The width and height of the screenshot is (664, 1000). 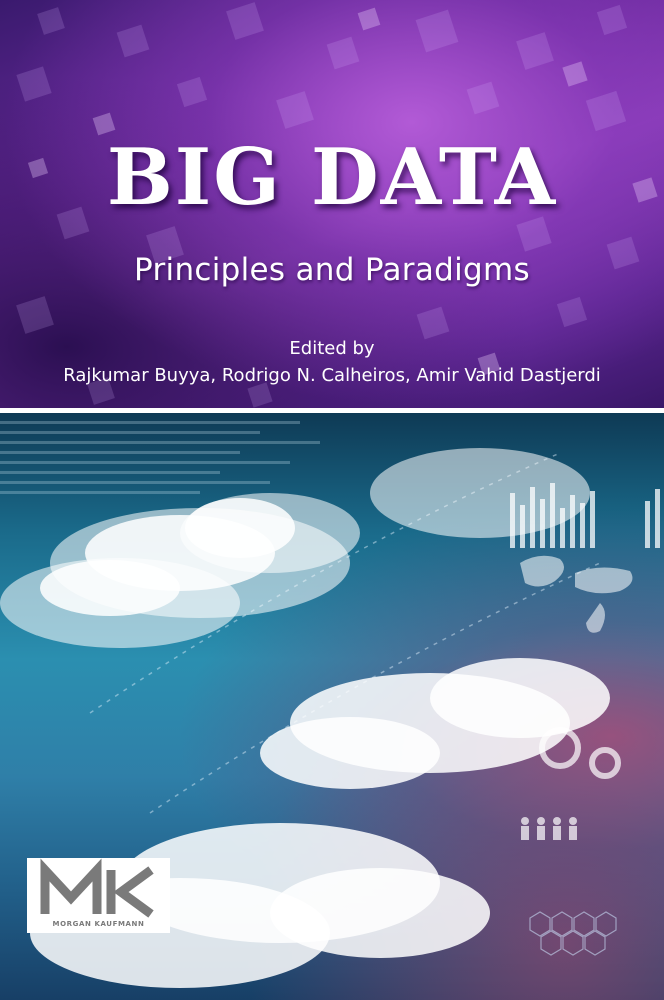 What do you see at coordinates (576, 594) in the screenshot?
I see `world-map-graphic` at bounding box center [576, 594].